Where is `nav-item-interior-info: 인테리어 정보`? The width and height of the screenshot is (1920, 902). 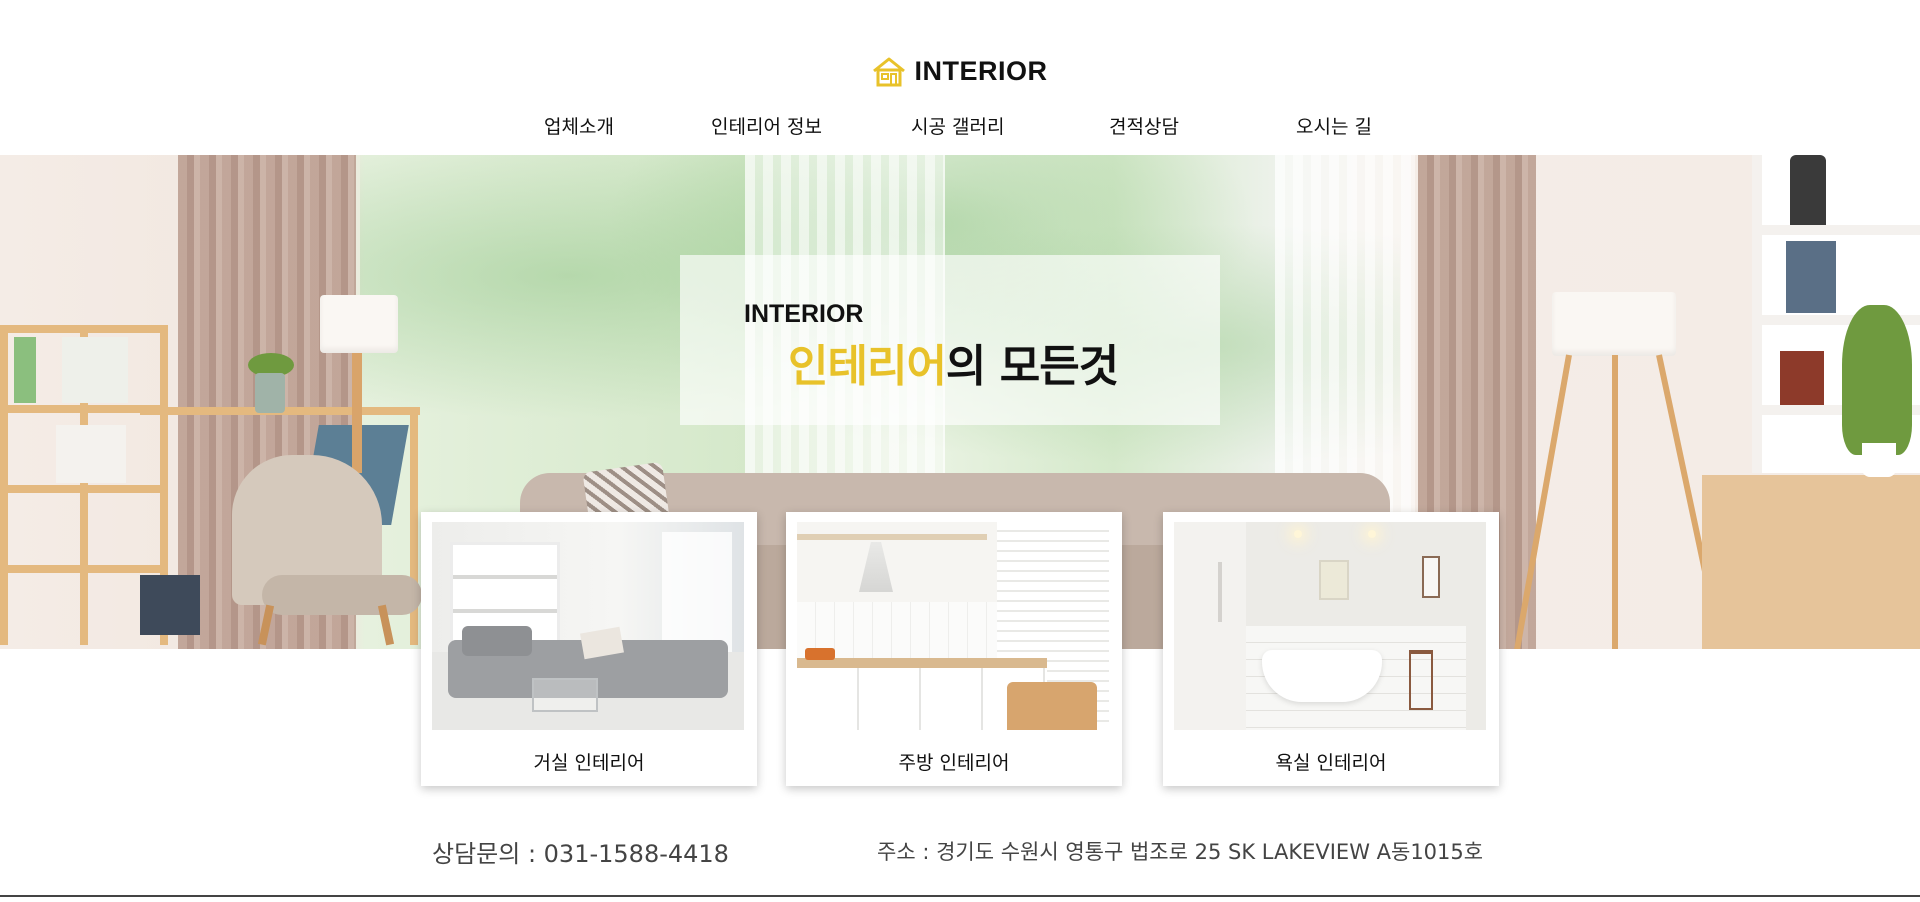 nav-item-interior-info: 인테리어 정보 is located at coordinates (766, 125).